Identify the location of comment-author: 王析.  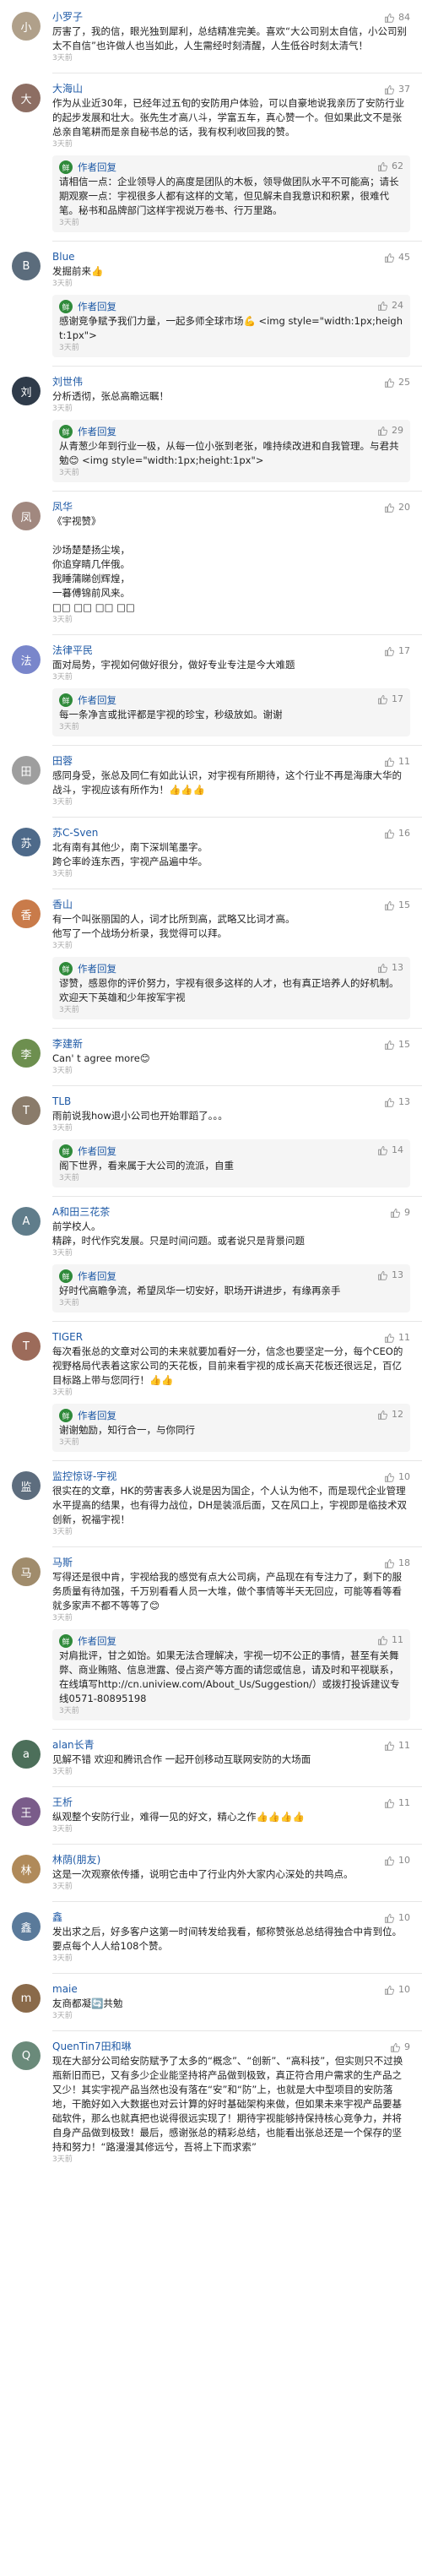
(191, 1802).